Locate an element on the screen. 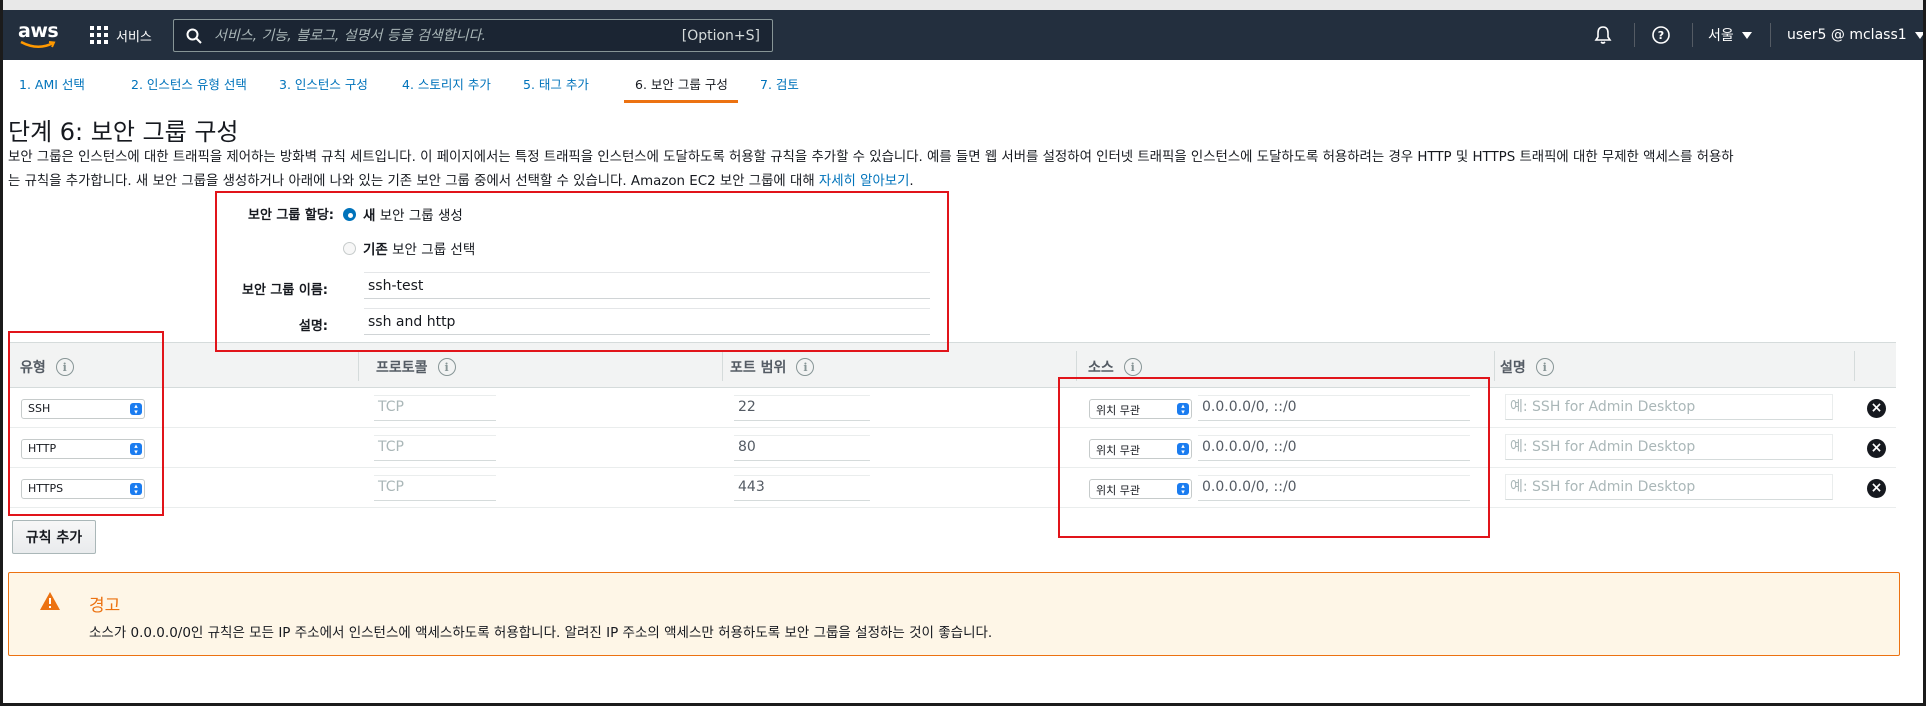 The height and width of the screenshot is (706, 1926). header-source: 소스 i is located at coordinates (1115, 367).